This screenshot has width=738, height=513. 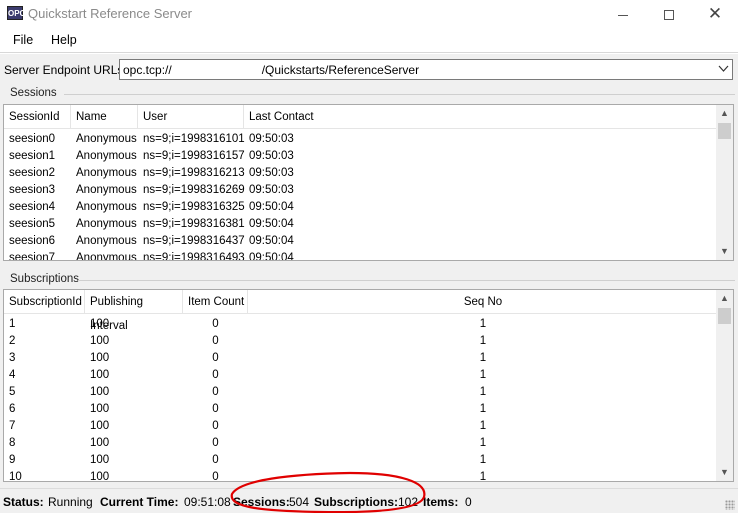 I want to click on subscription-row: 1 100 0 1, so click(x=368, y=324).